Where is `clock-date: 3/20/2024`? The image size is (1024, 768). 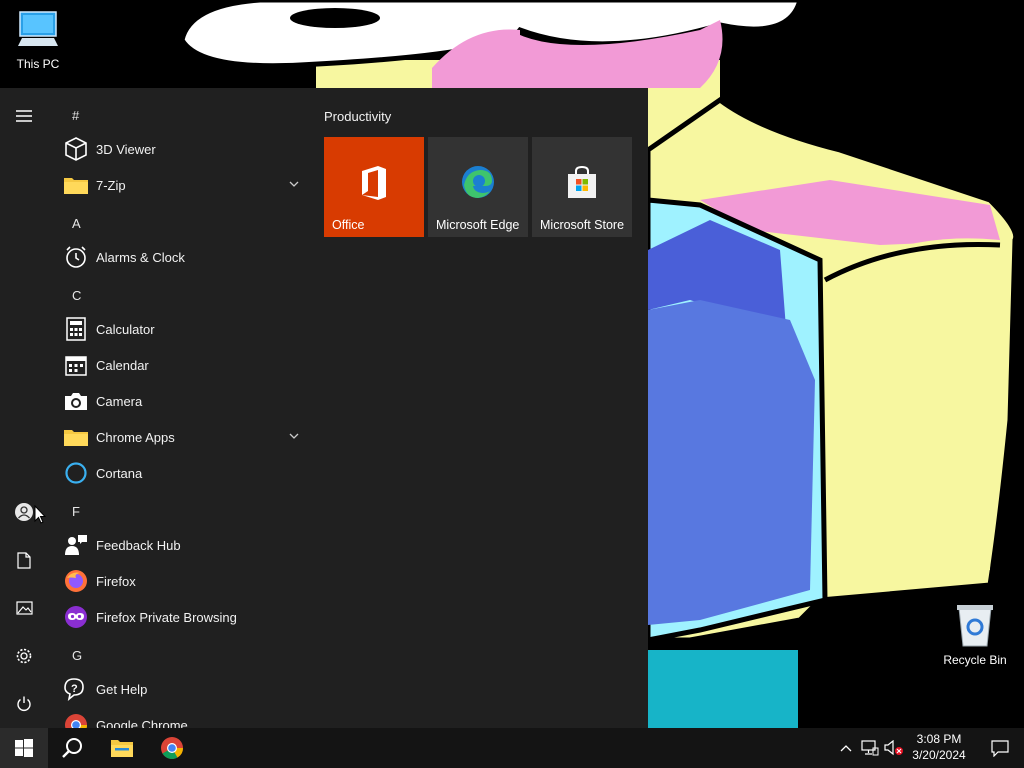
clock-date: 3/20/2024 is located at coordinates (939, 755).